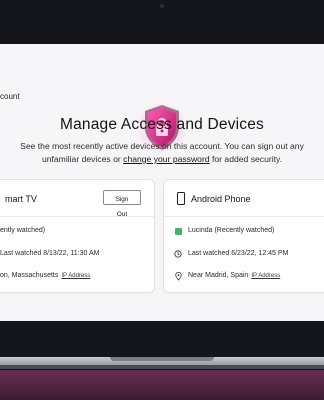 This screenshot has height=400, width=324. I want to click on sign-out-button: Sign Out, so click(122, 204).